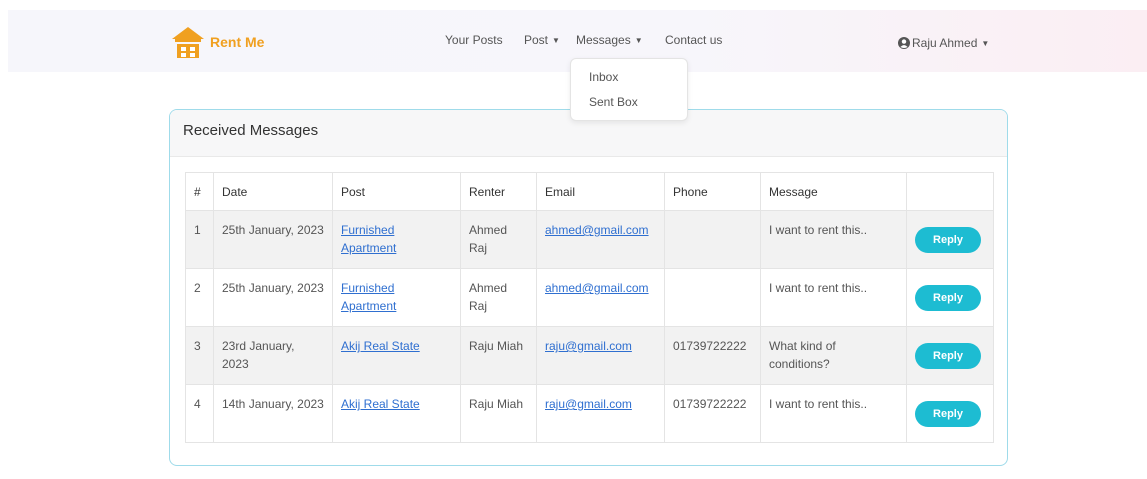 This screenshot has height=479, width=1147. What do you see at coordinates (629, 89) in the screenshot?
I see `messages-dropdown-menu: Inbox Sent Box` at bounding box center [629, 89].